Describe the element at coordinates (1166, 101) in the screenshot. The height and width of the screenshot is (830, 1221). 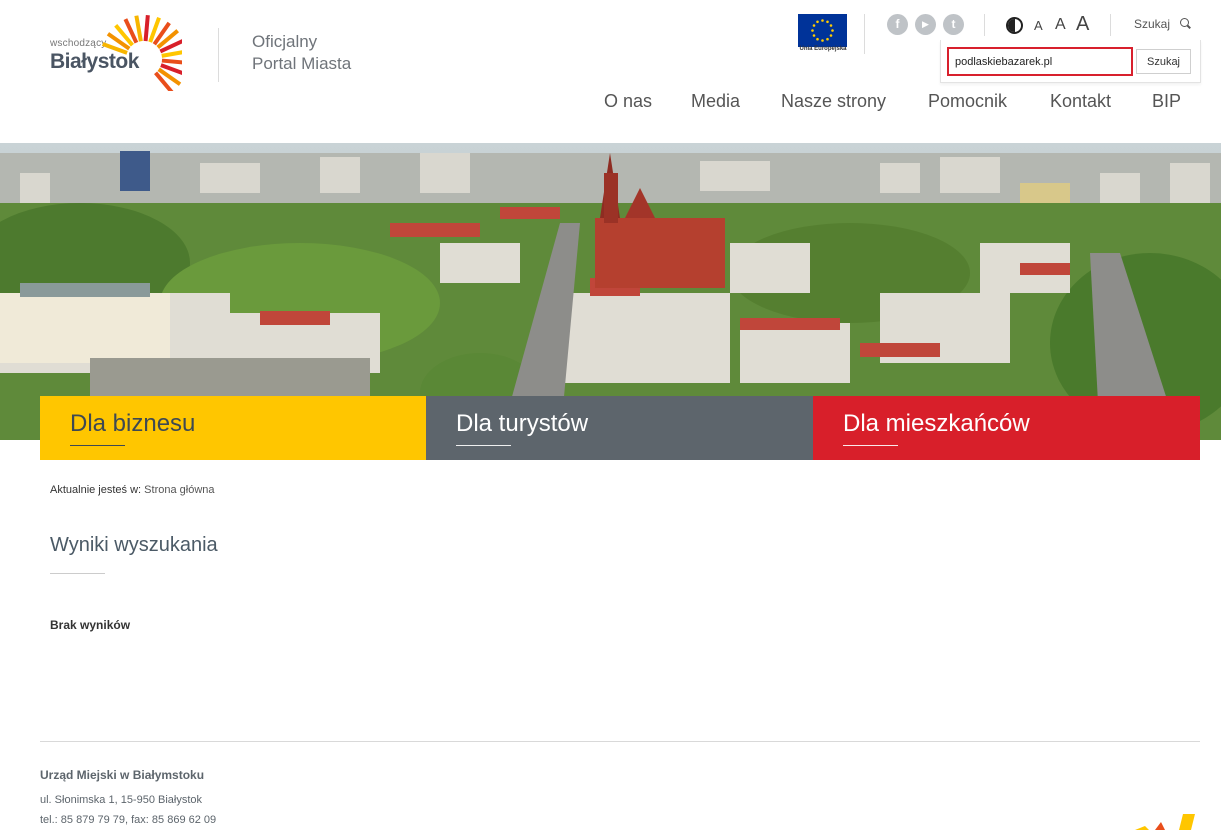
I see `nav-item-bip: BIP` at that location.